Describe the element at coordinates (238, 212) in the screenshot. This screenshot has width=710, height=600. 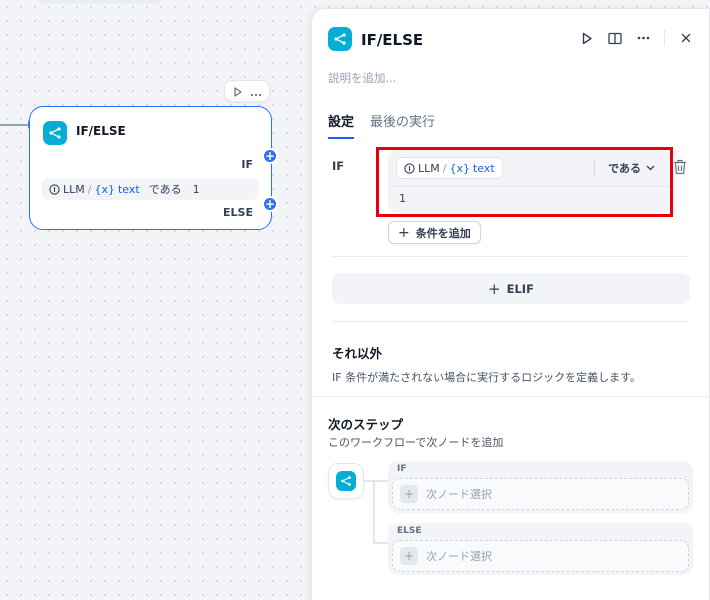
I see `node-else-label: ELSE` at that location.